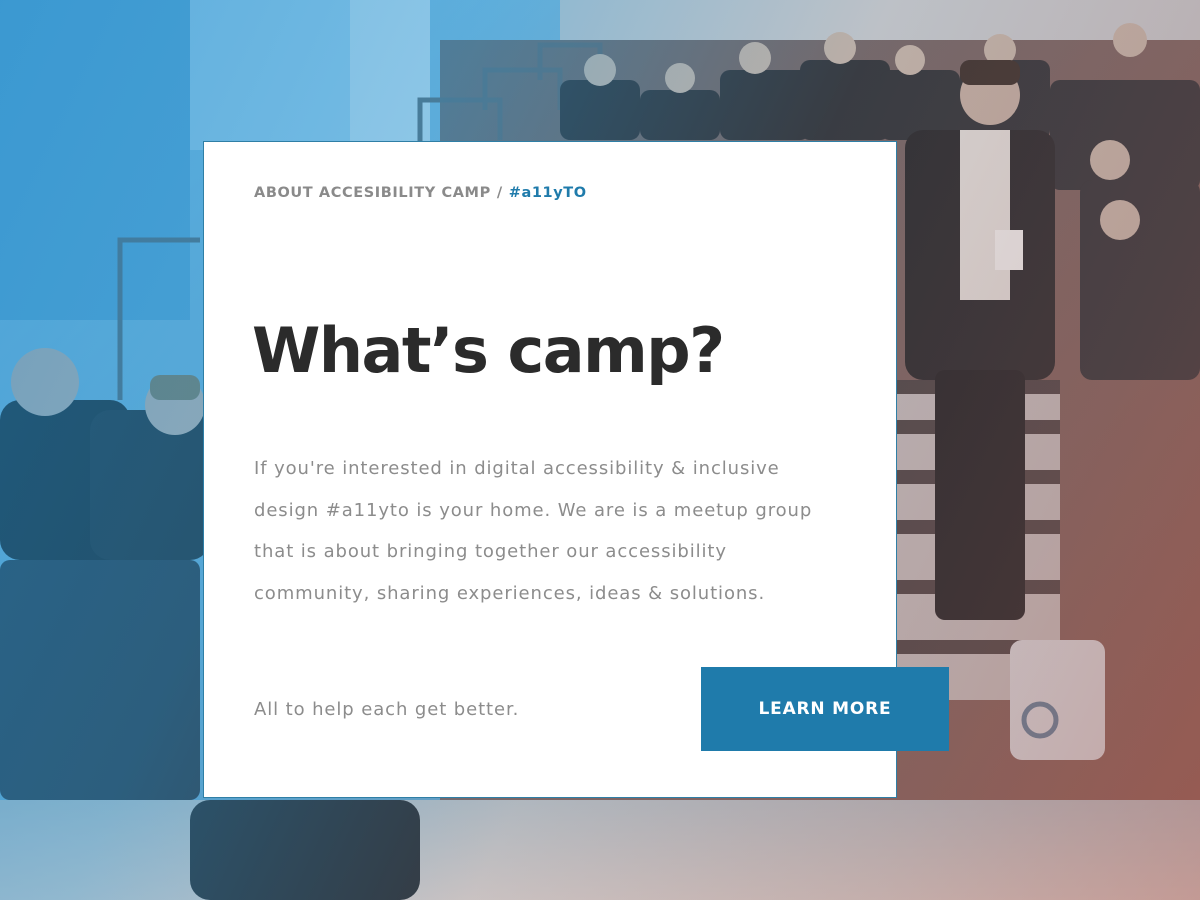 The height and width of the screenshot is (900, 1200). Describe the element at coordinates (387, 709) in the screenshot. I see `tagline-text: All to help each get better.` at that location.